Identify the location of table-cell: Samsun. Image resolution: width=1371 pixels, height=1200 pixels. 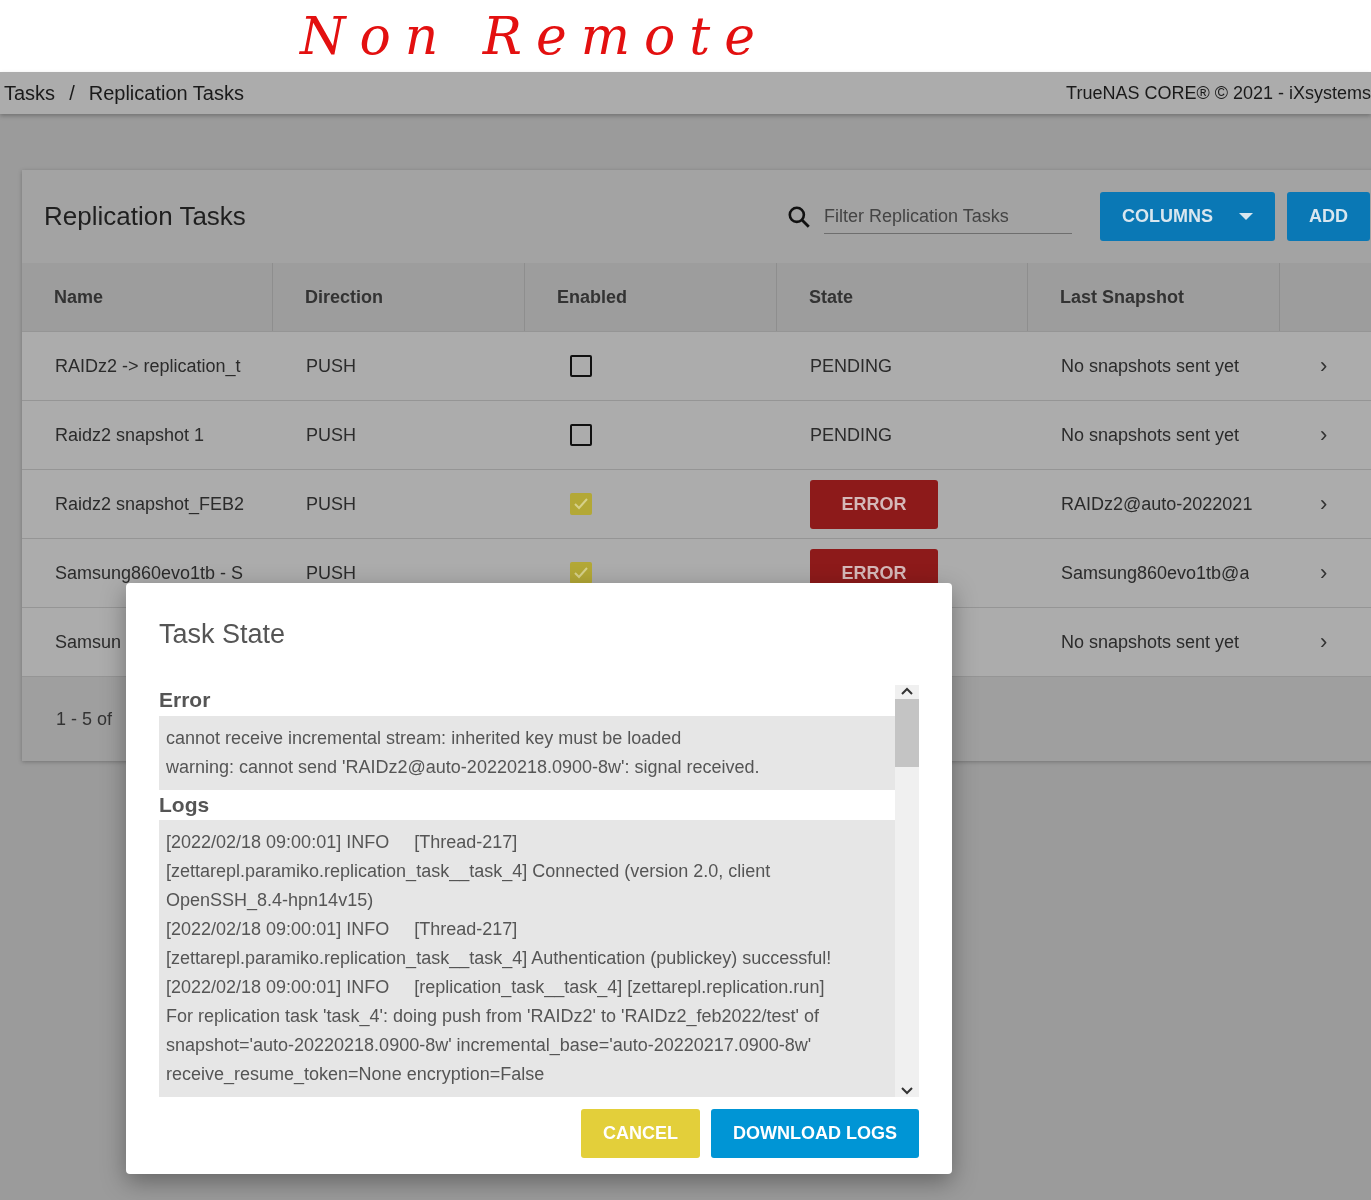
(88, 642).